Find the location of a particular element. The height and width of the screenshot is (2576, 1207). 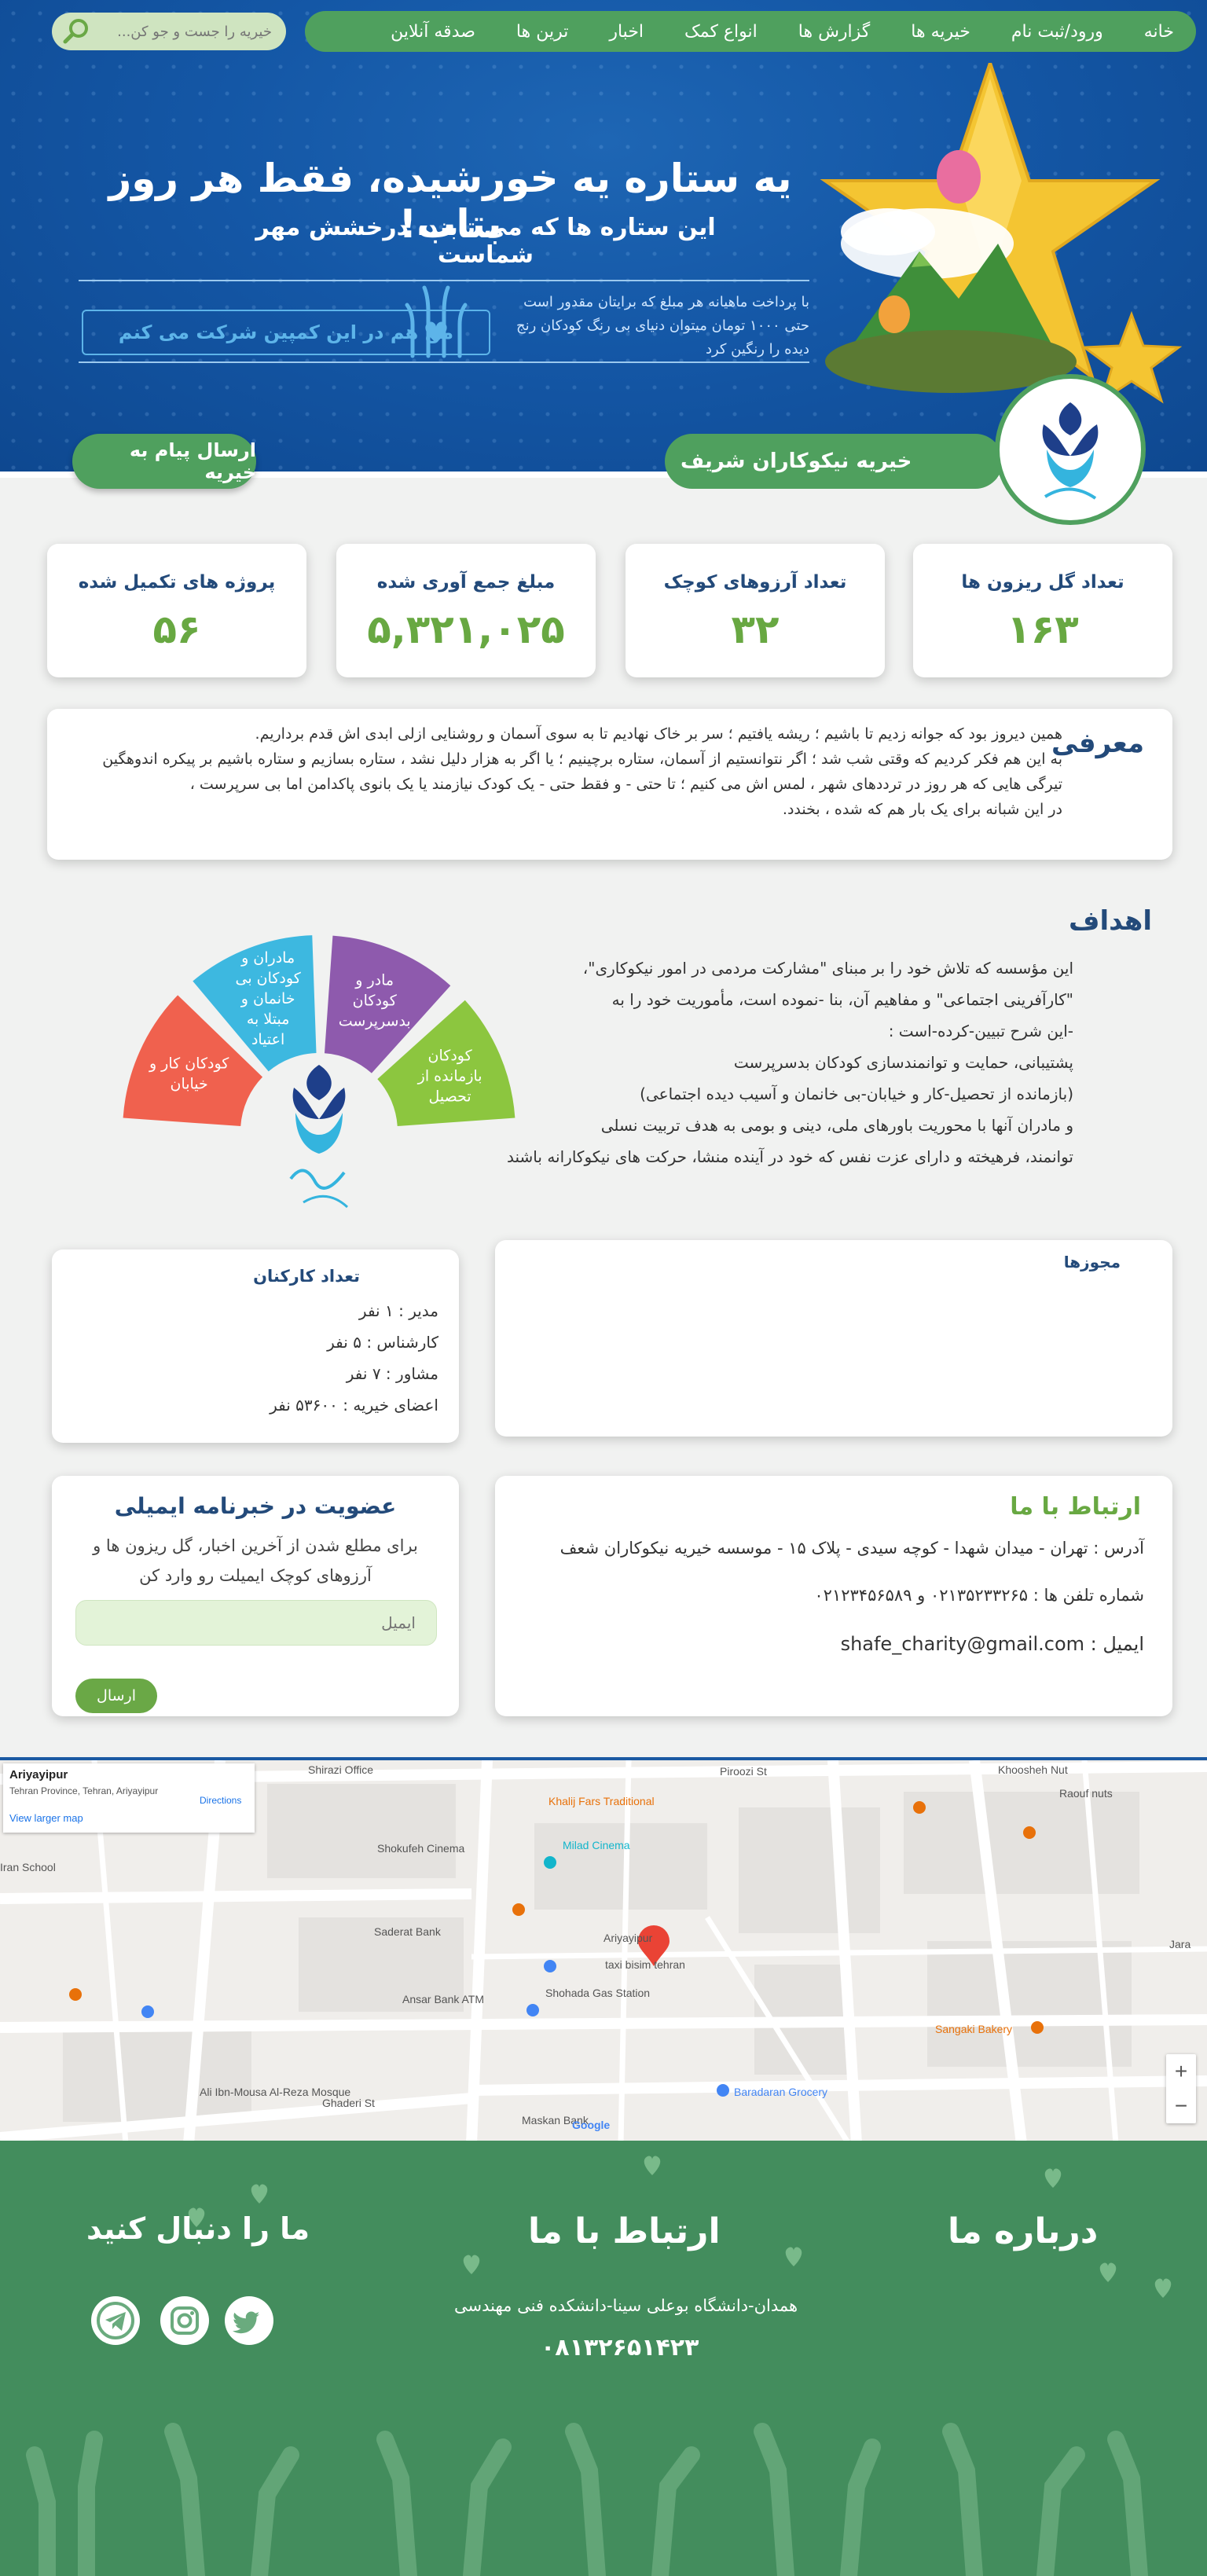

footer-about-title: درباره ما is located at coordinates (1023, 2231).